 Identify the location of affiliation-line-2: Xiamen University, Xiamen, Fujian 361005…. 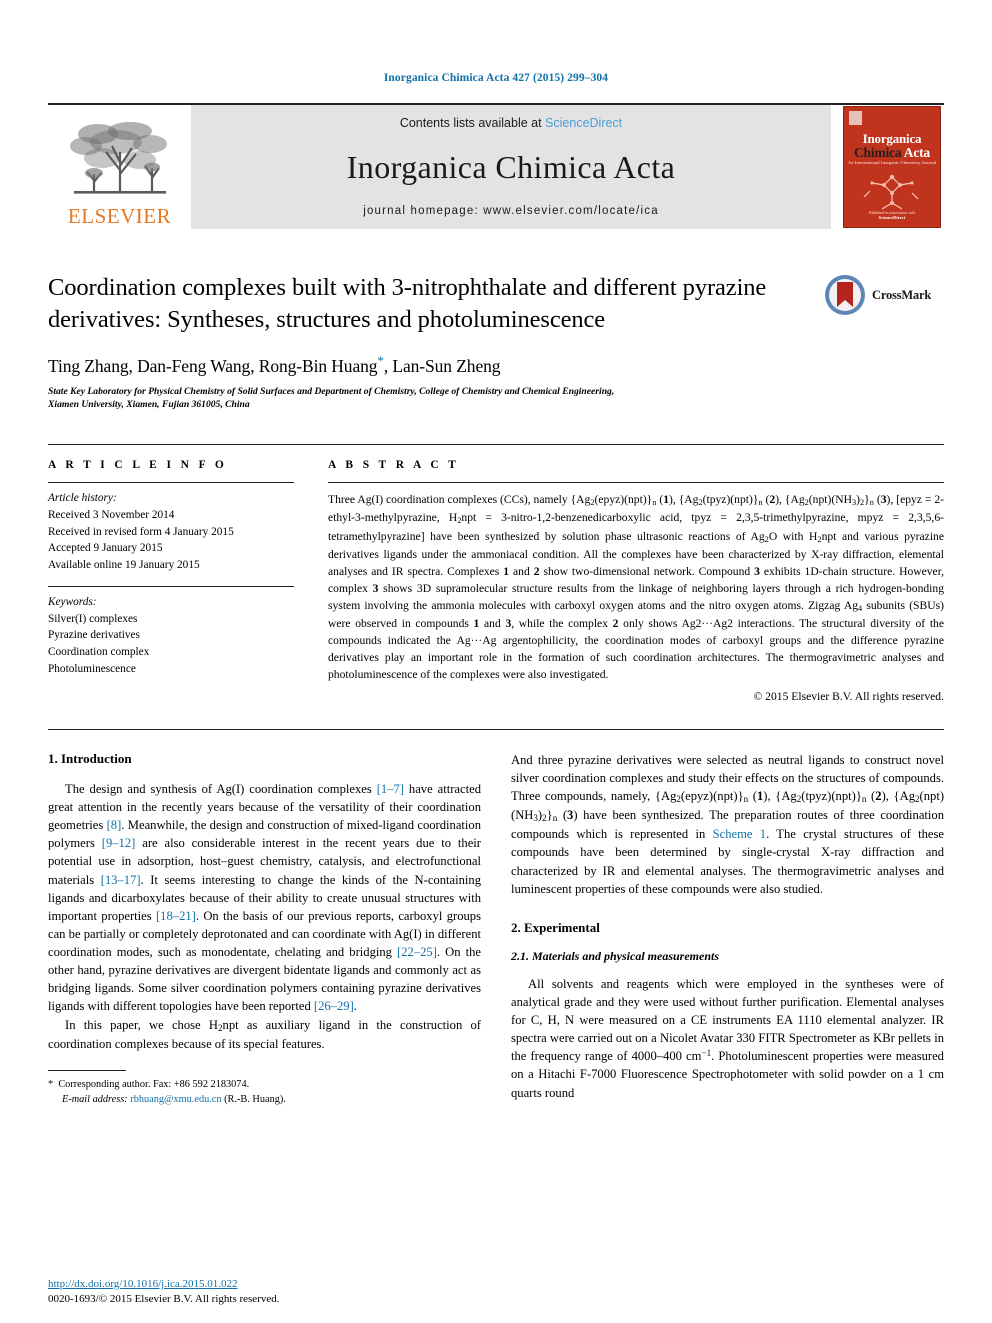
(149, 405).